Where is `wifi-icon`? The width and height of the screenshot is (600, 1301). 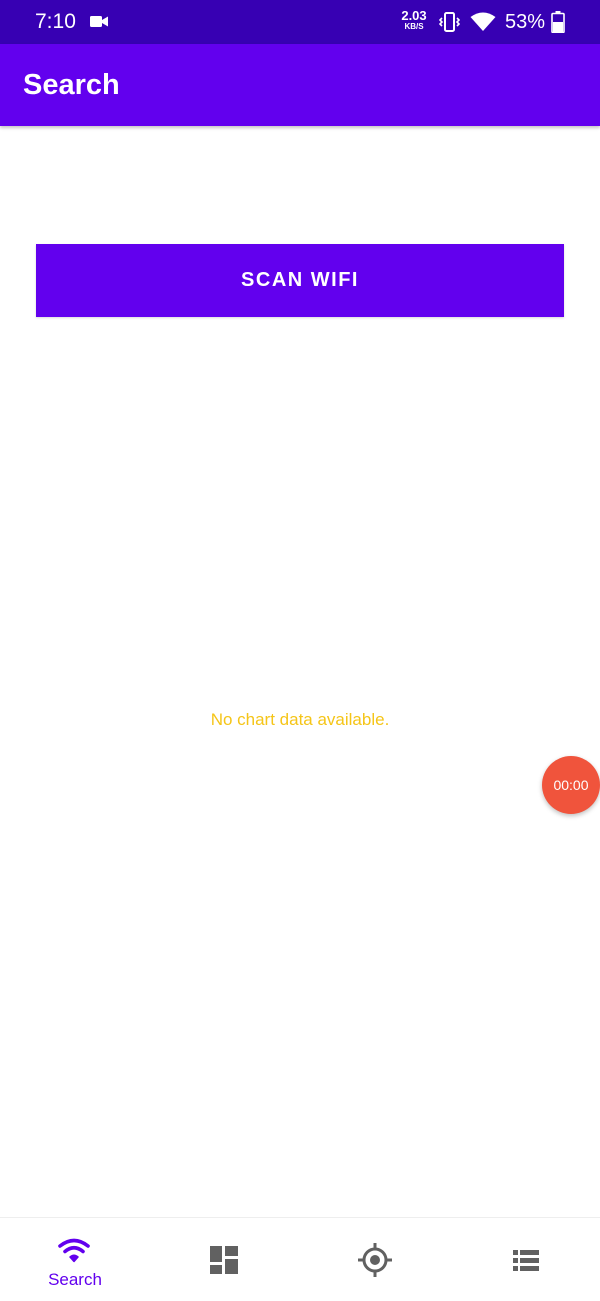 wifi-icon is located at coordinates (74, 1250).